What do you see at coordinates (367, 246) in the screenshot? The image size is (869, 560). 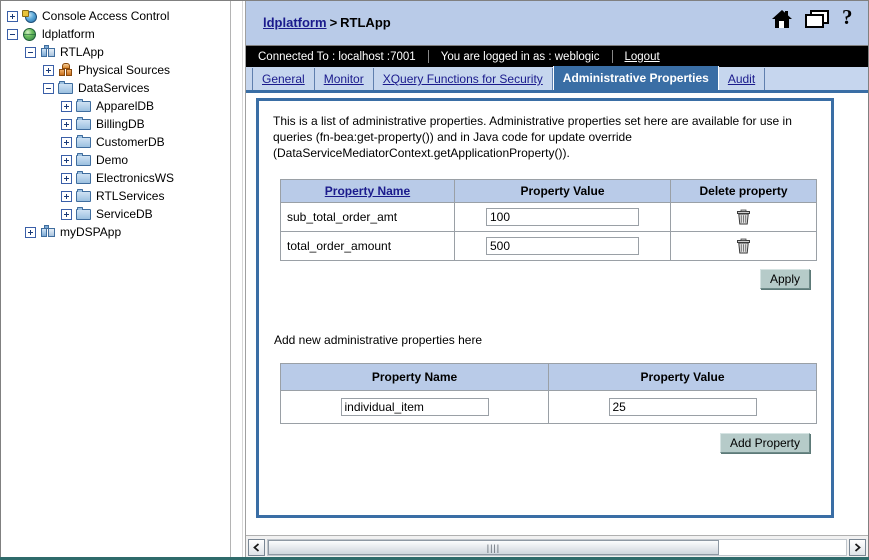 I see `property-name-cell: total_order_amount` at bounding box center [367, 246].